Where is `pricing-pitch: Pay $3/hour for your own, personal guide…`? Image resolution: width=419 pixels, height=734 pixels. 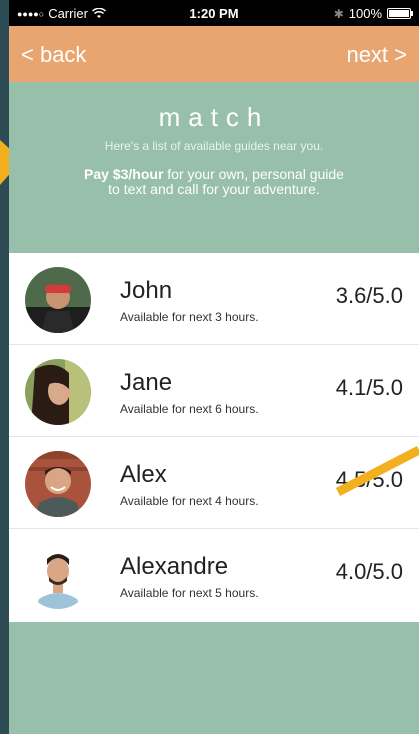
pricing-pitch: Pay $3/hour for your own, personal guide… is located at coordinates (214, 182).